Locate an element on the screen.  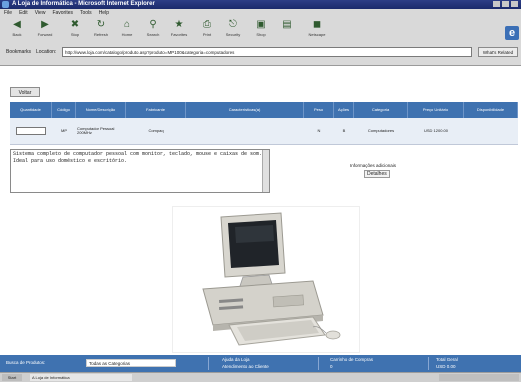
window-controls is located at coordinates (505, 4).